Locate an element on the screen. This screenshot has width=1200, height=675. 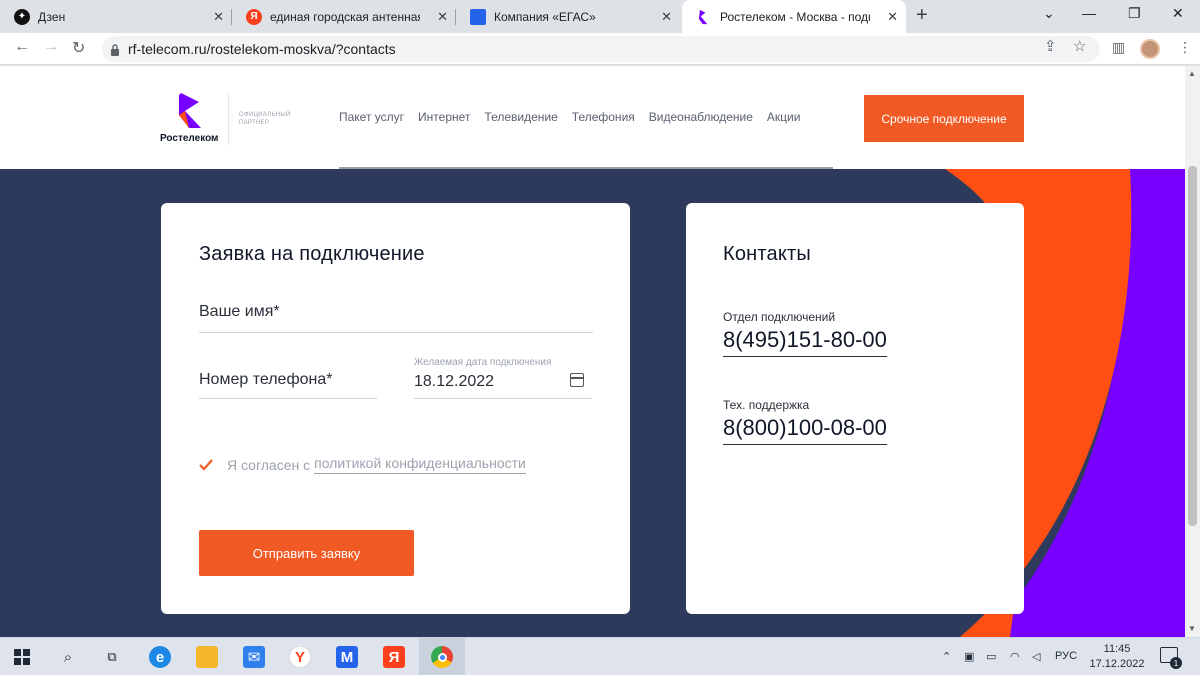
new-tab-icon: + is located at coordinates (922, 15).